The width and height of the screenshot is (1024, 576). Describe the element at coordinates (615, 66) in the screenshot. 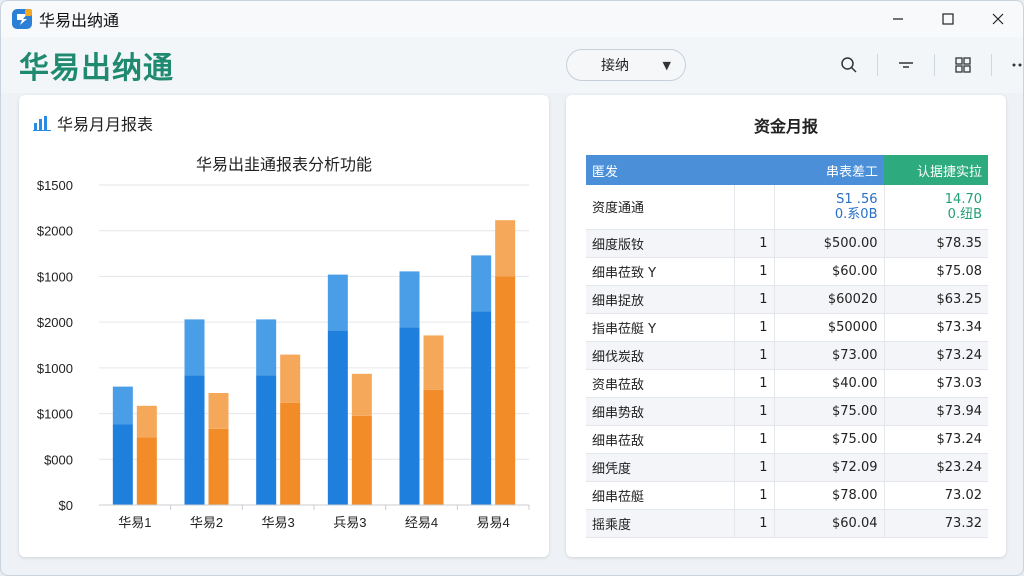

I see `filter-select-value: 接纳` at that location.